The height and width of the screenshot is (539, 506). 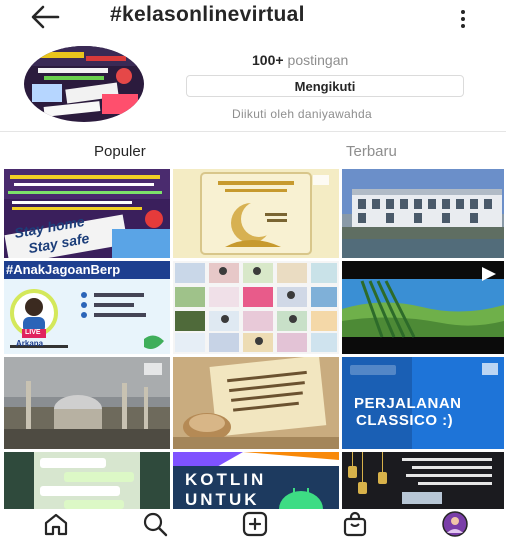 I want to click on post-count: 100+ postingan, so click(x=300, y=60).